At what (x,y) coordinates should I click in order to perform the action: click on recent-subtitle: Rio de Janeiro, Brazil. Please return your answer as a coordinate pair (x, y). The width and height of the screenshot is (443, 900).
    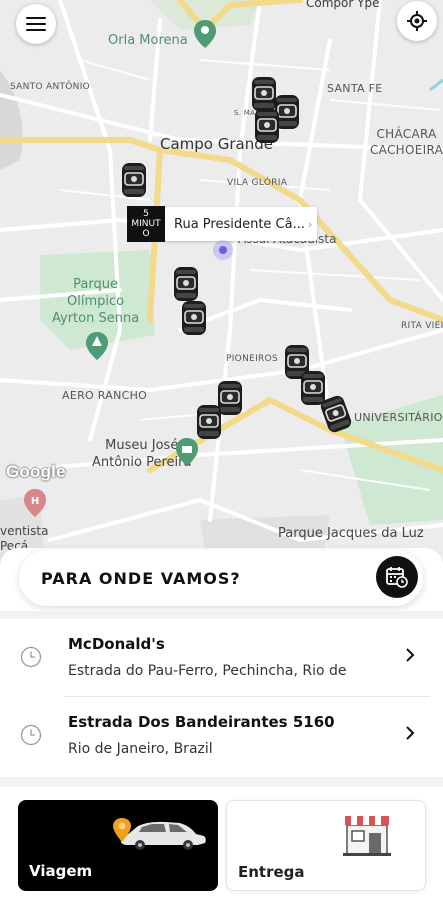
    Looking at the image, I should click on (140, 749).